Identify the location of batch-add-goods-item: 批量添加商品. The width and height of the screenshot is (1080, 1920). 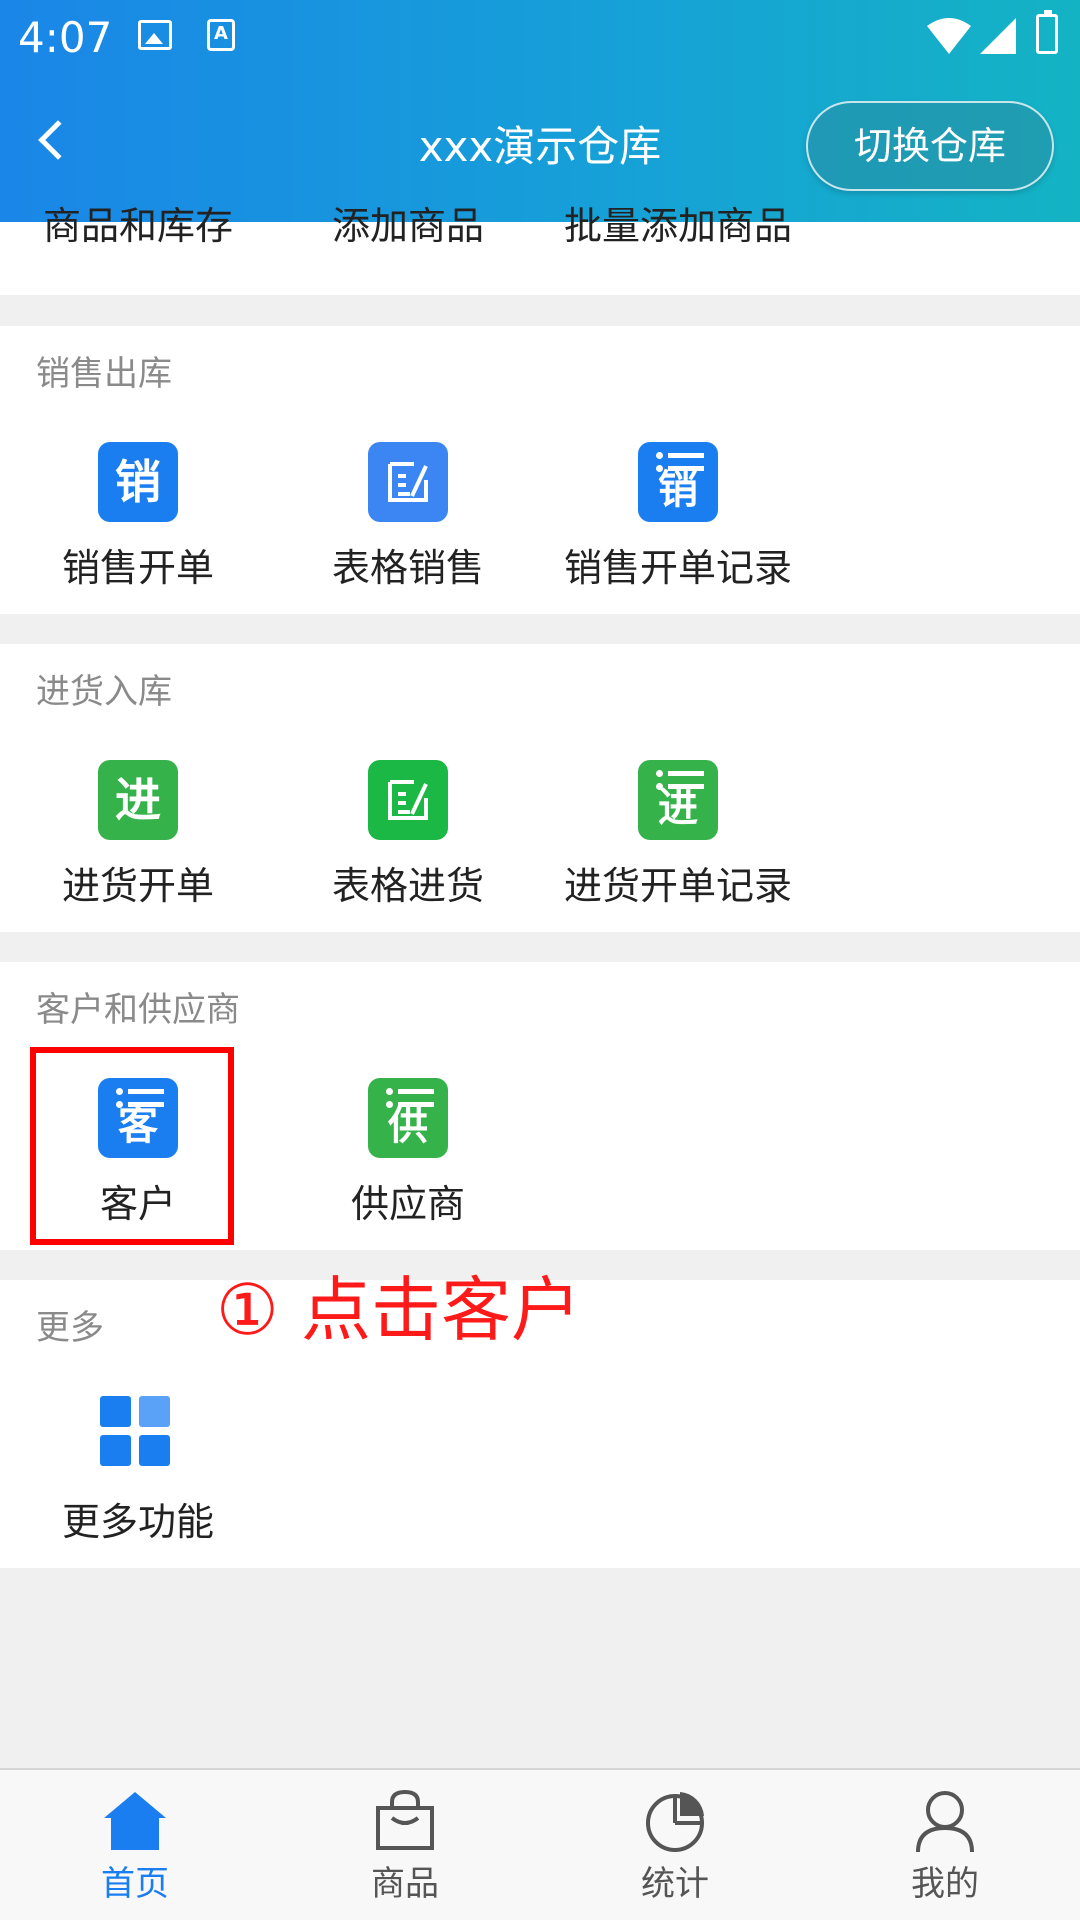
(675, 180).